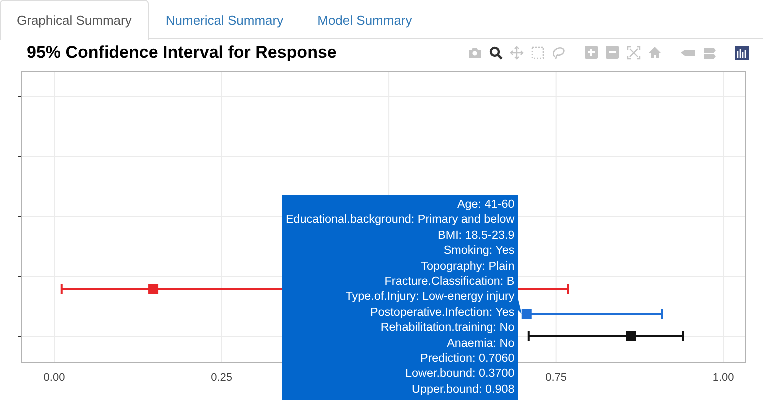 The width and height of the screenshot is (763, 403). Describe the element at coordinates (447, 328) in the screenshot. I see `tooltip-line: Rehabilitation.training: No` at that location.